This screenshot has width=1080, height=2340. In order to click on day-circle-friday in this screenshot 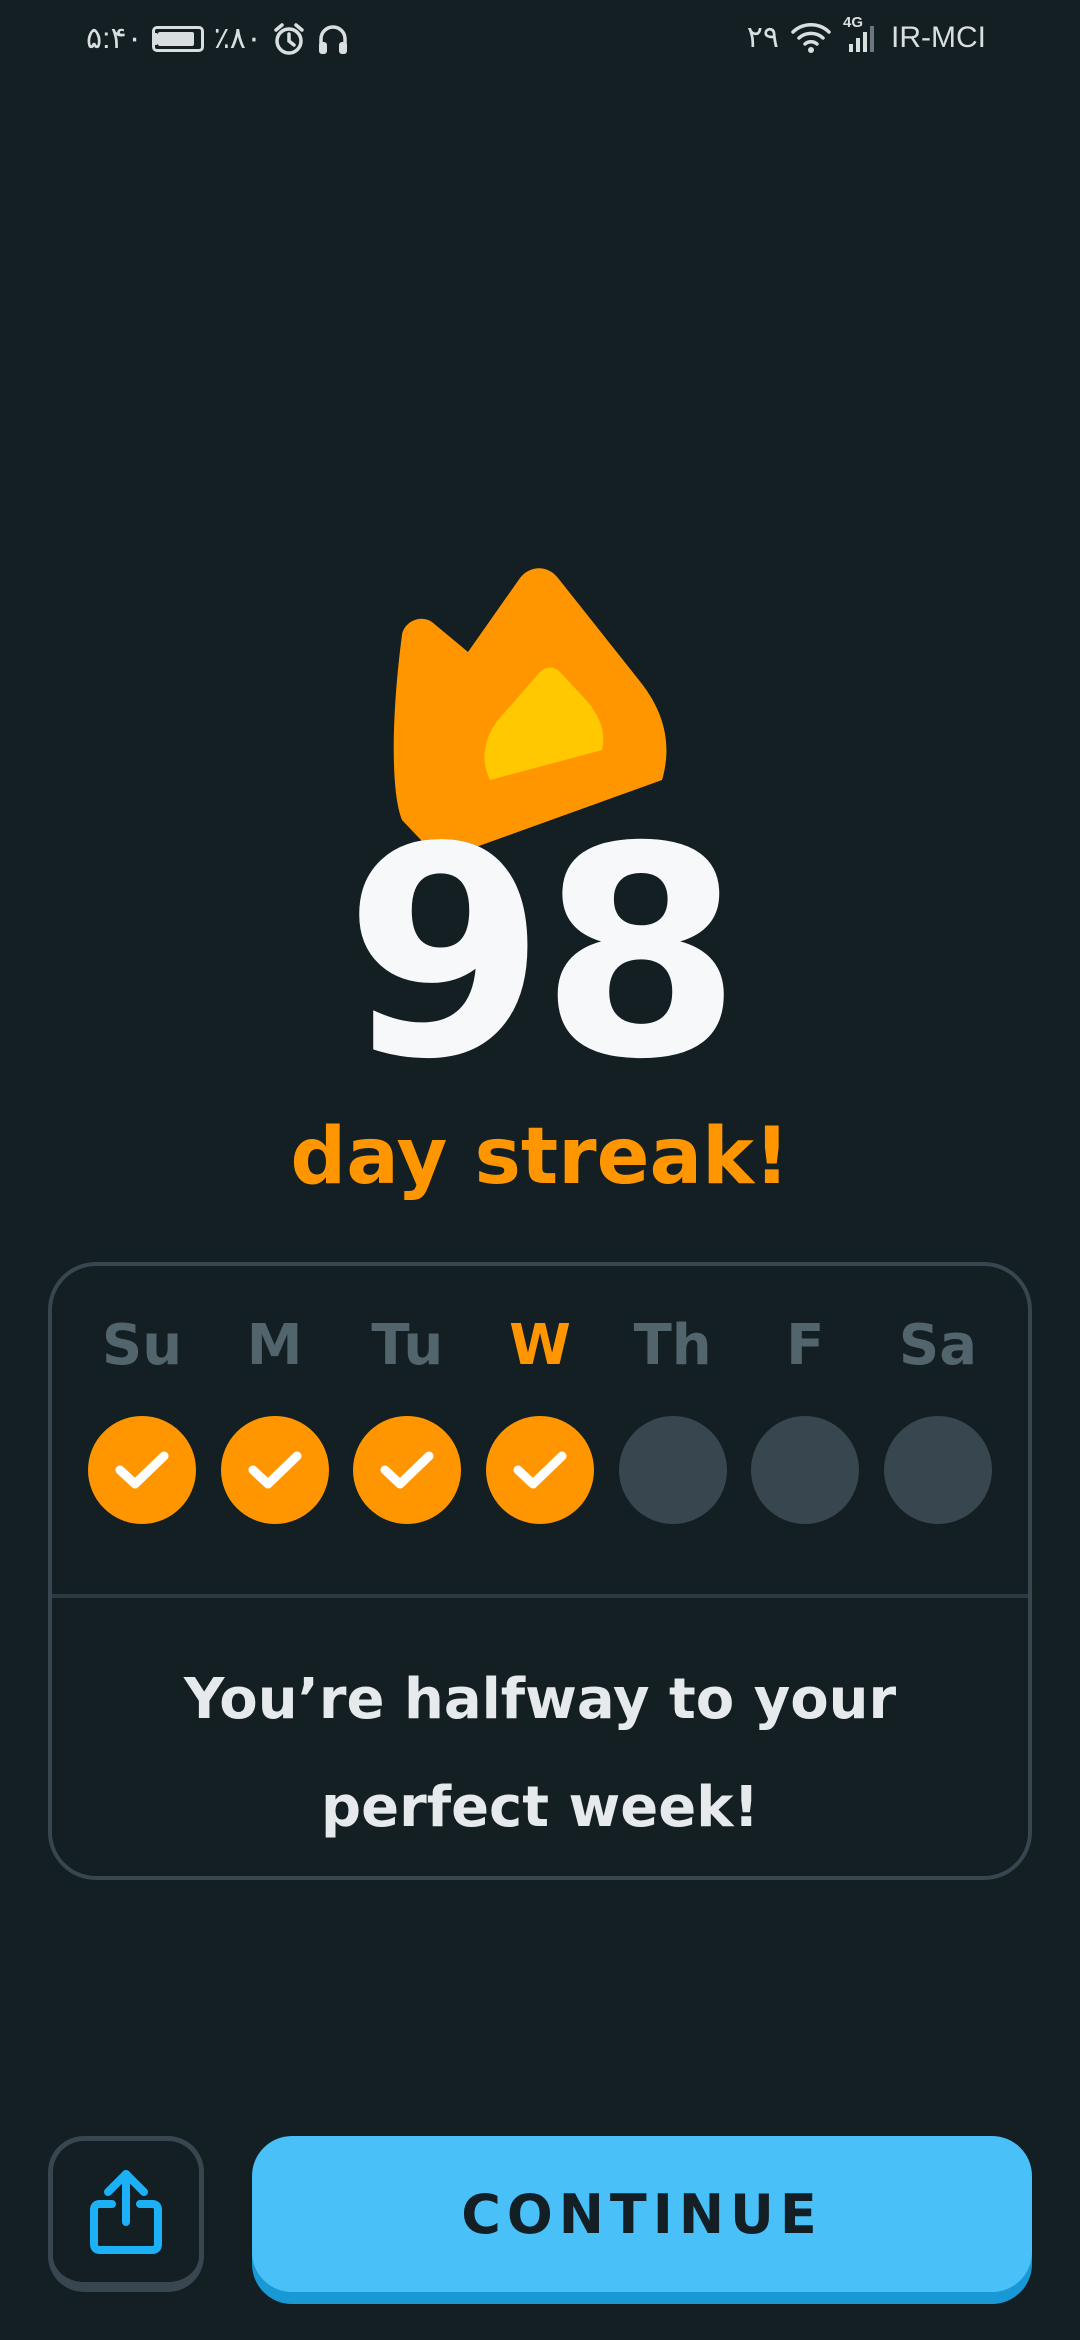, I will do `click(805, 1470)`.